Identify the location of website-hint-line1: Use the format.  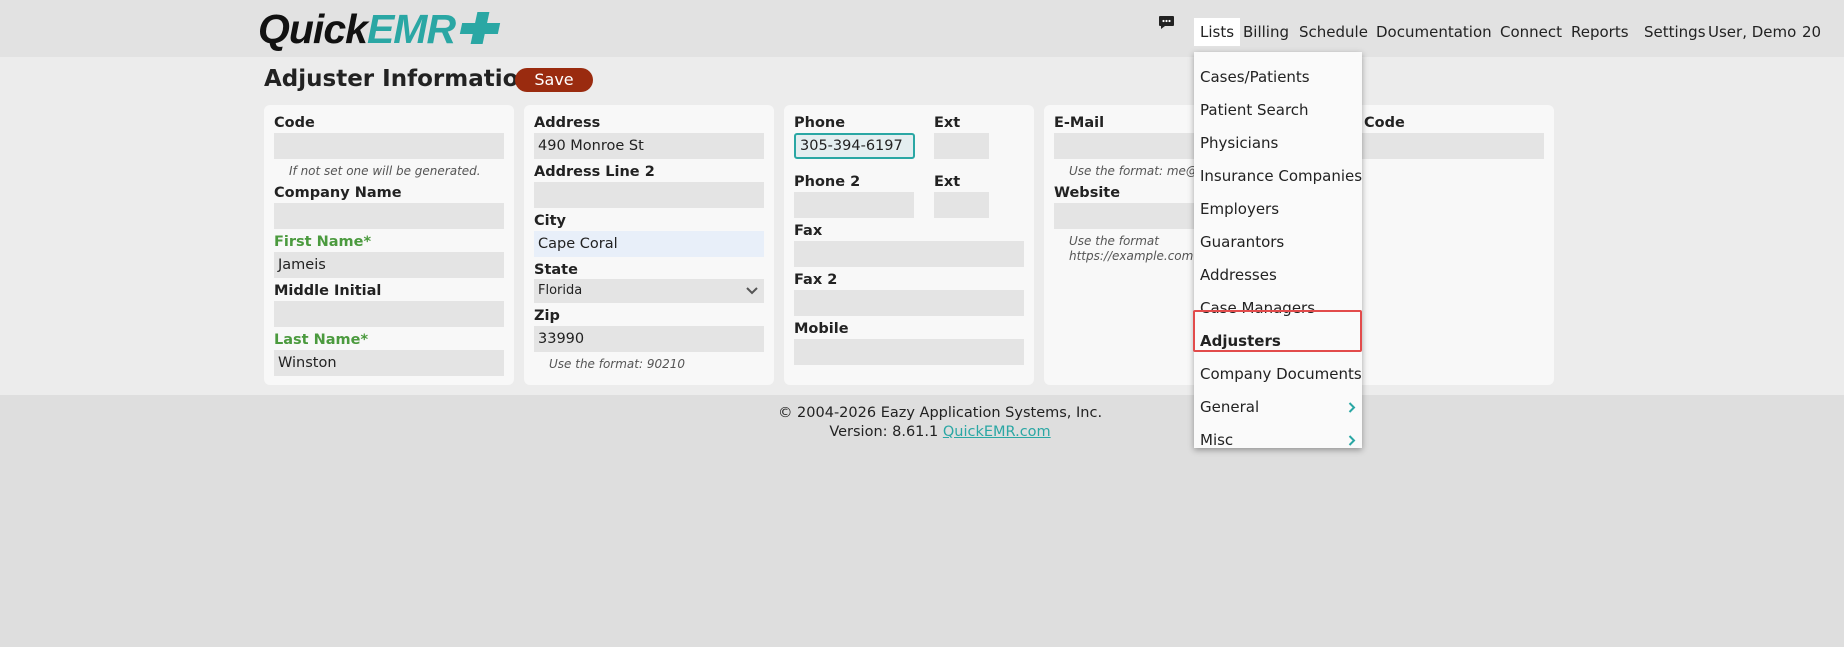
(1114, 241).